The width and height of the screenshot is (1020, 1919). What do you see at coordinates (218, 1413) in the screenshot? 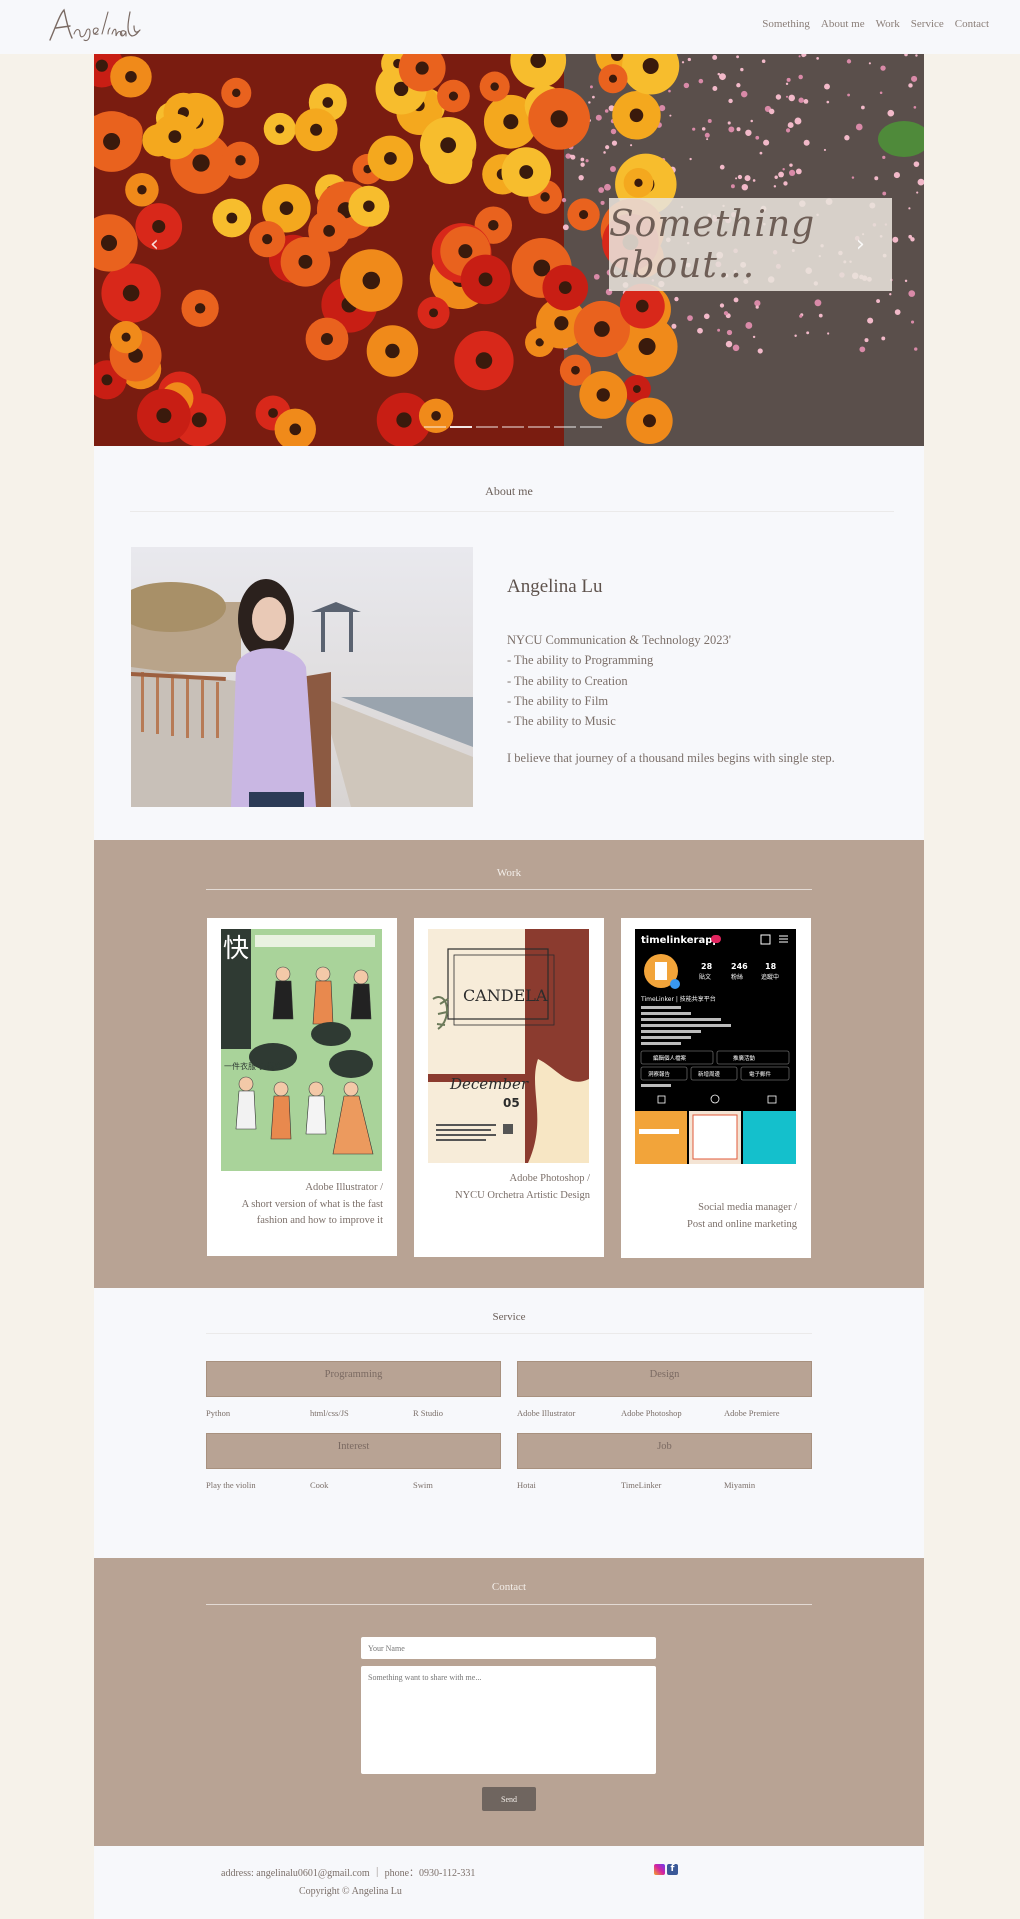
I see `service-item: Python` at bounding box center [218, 1413].